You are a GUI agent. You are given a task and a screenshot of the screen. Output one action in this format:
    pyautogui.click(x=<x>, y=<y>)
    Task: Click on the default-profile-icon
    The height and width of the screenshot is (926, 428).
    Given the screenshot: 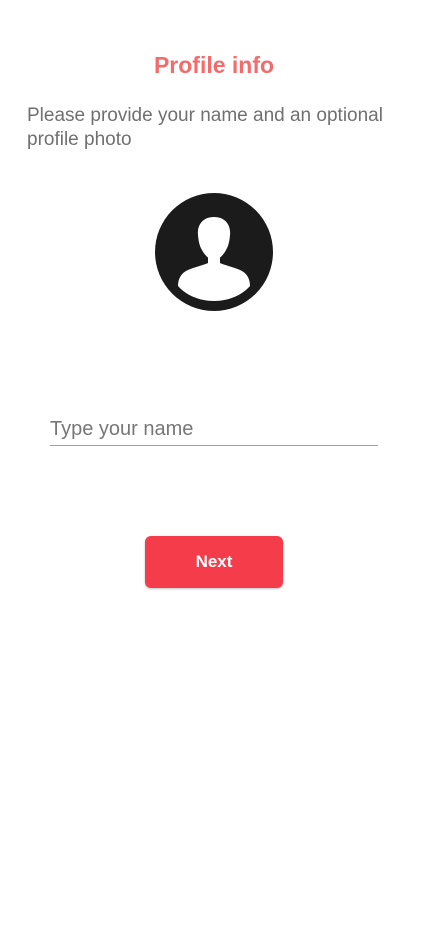 What is the action you would take?
    pyautogui.click(x=214, y=252)
    